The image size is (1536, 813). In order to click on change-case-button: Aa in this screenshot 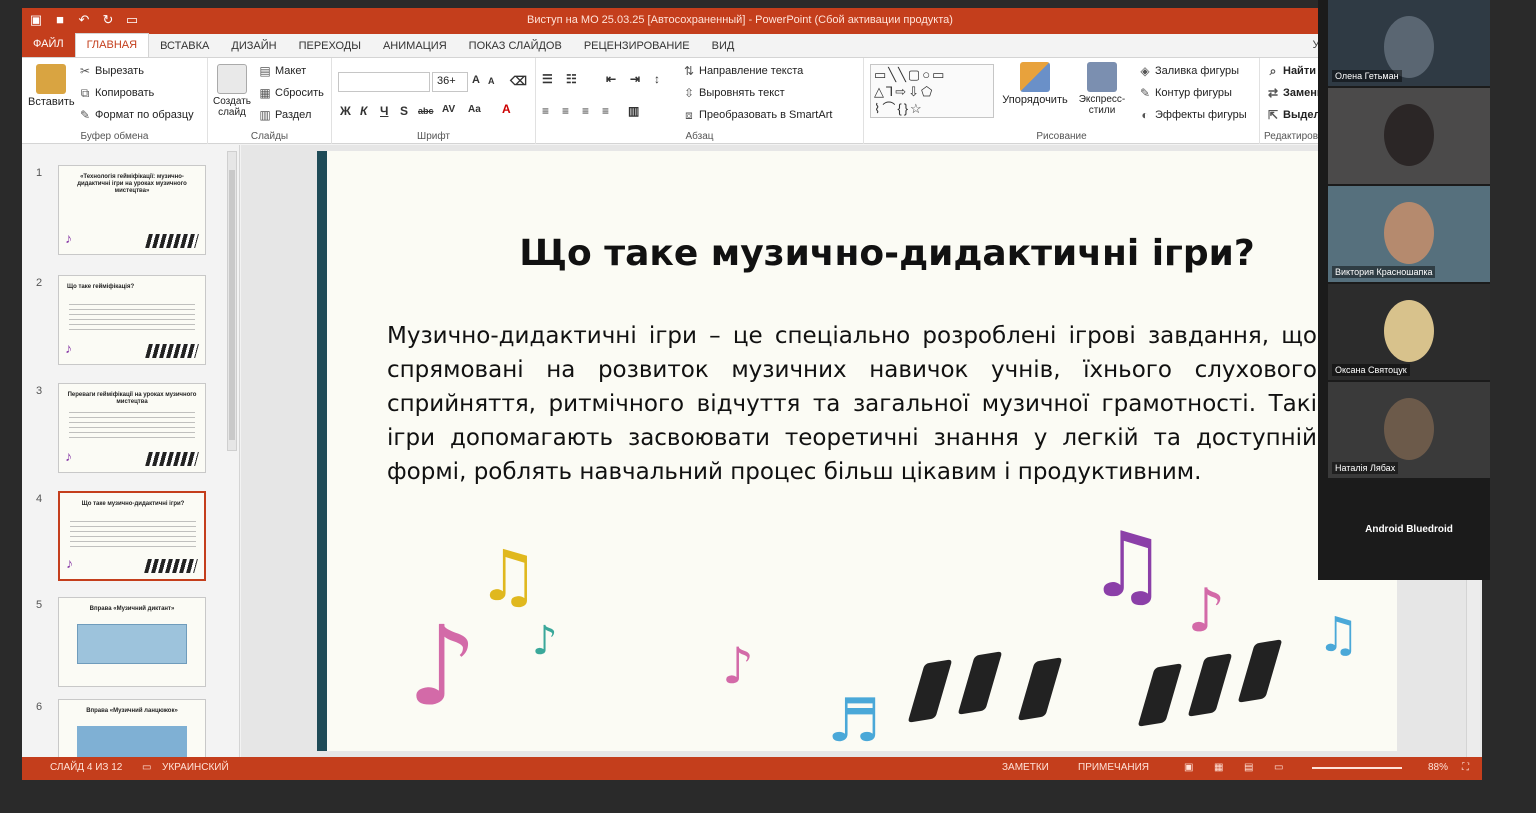, I will do `click(474, 109)`.